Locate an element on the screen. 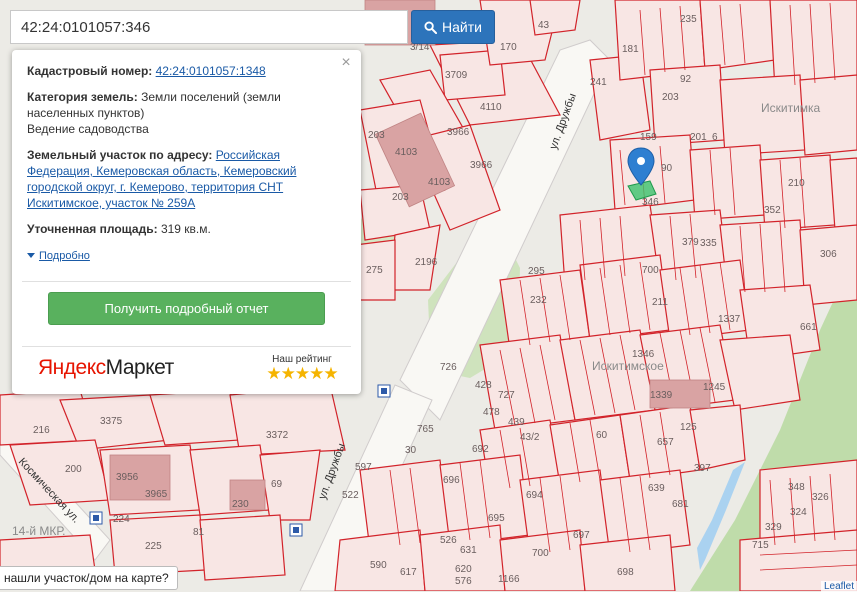 The width and height of the screenshot is (857, 592). parcel-label: 692 is located at coordinates (480, 449).